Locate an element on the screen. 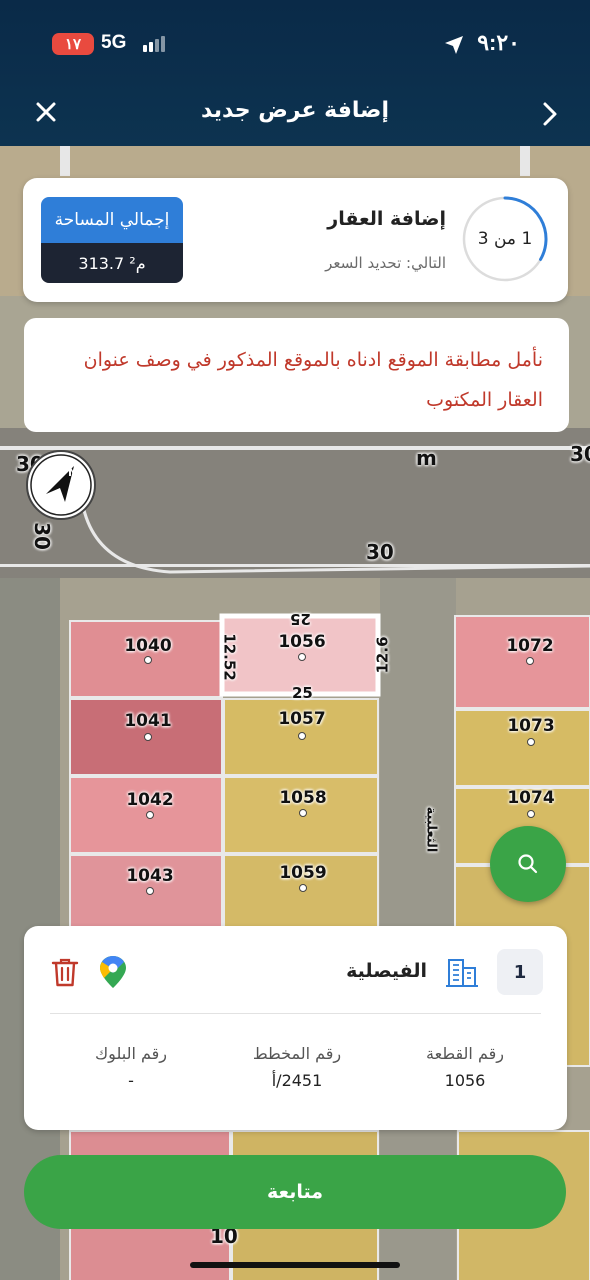 This screenshot has height=1280, width=590. plot-label: 1057 is located at coordinates (302, 719).